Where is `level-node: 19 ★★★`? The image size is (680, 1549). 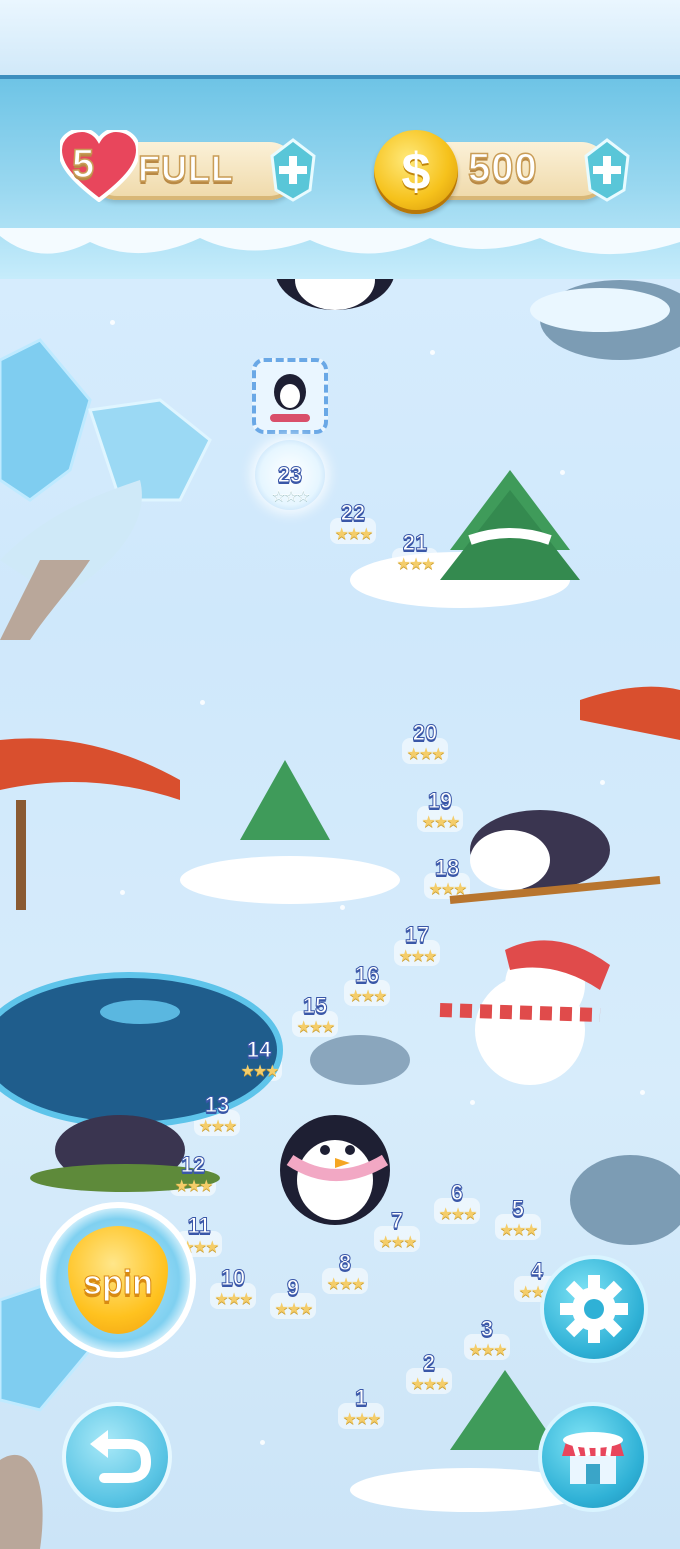
level-node: 19 ★★★ is located at coordinates (440, 813).